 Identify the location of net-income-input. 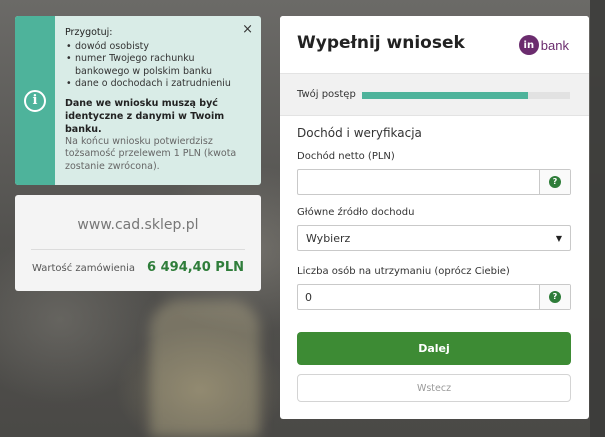
(418, 182).